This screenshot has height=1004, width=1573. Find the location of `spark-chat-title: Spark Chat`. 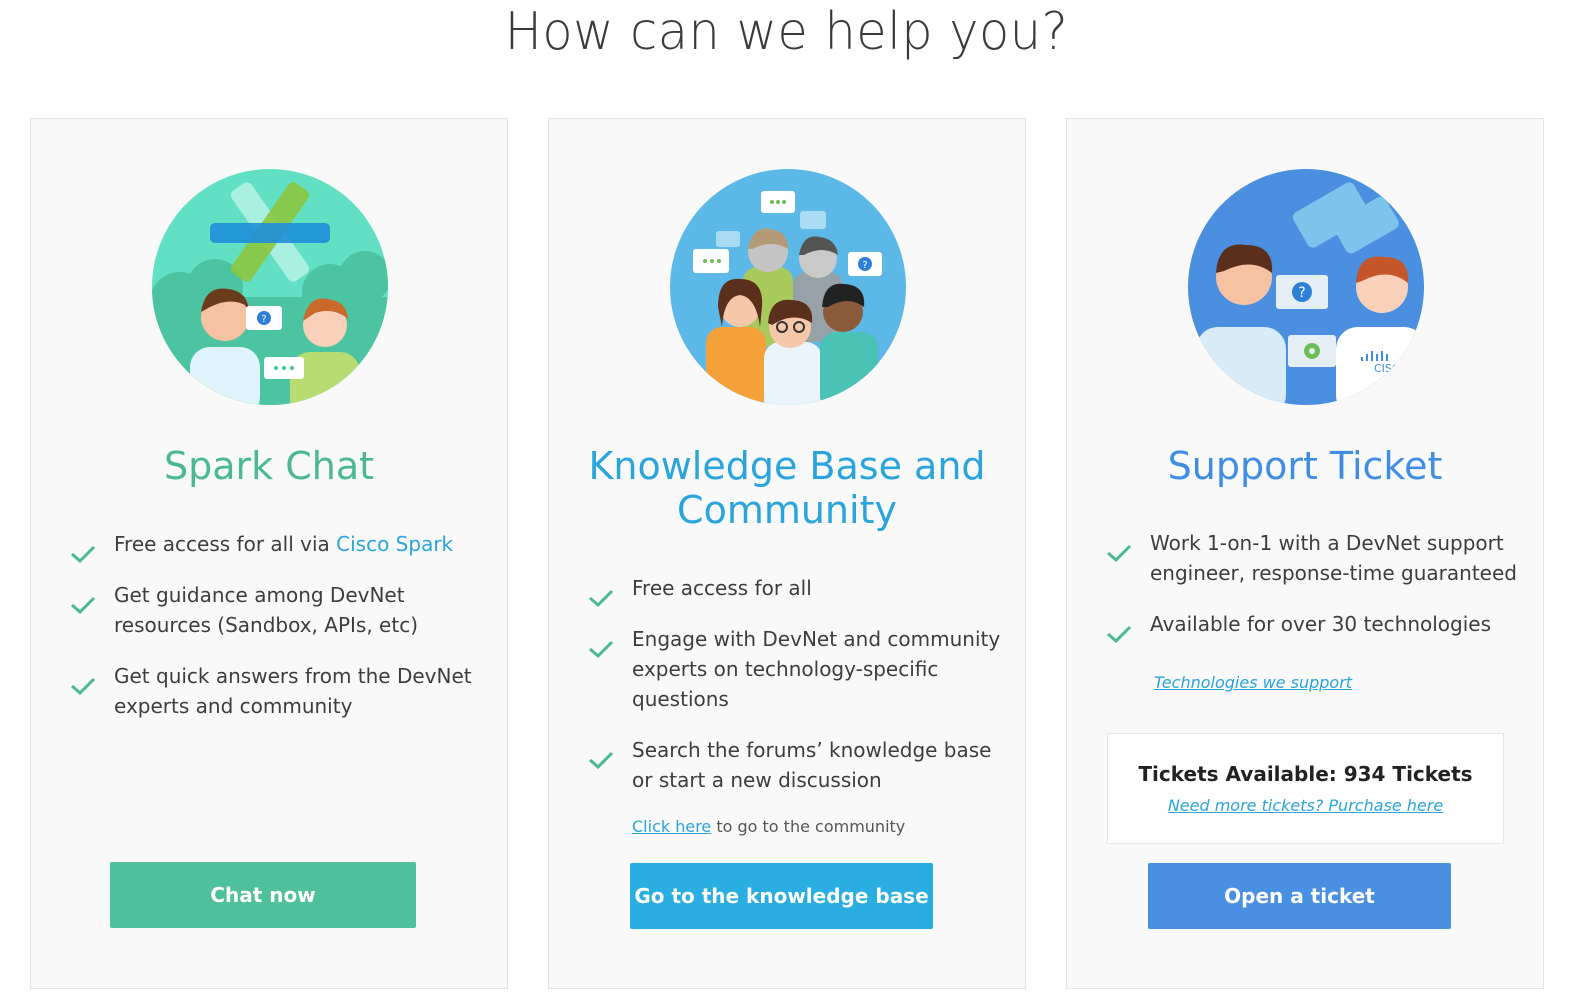

spark-chat-title: Spark Chat is located at coordinates (269, 466).